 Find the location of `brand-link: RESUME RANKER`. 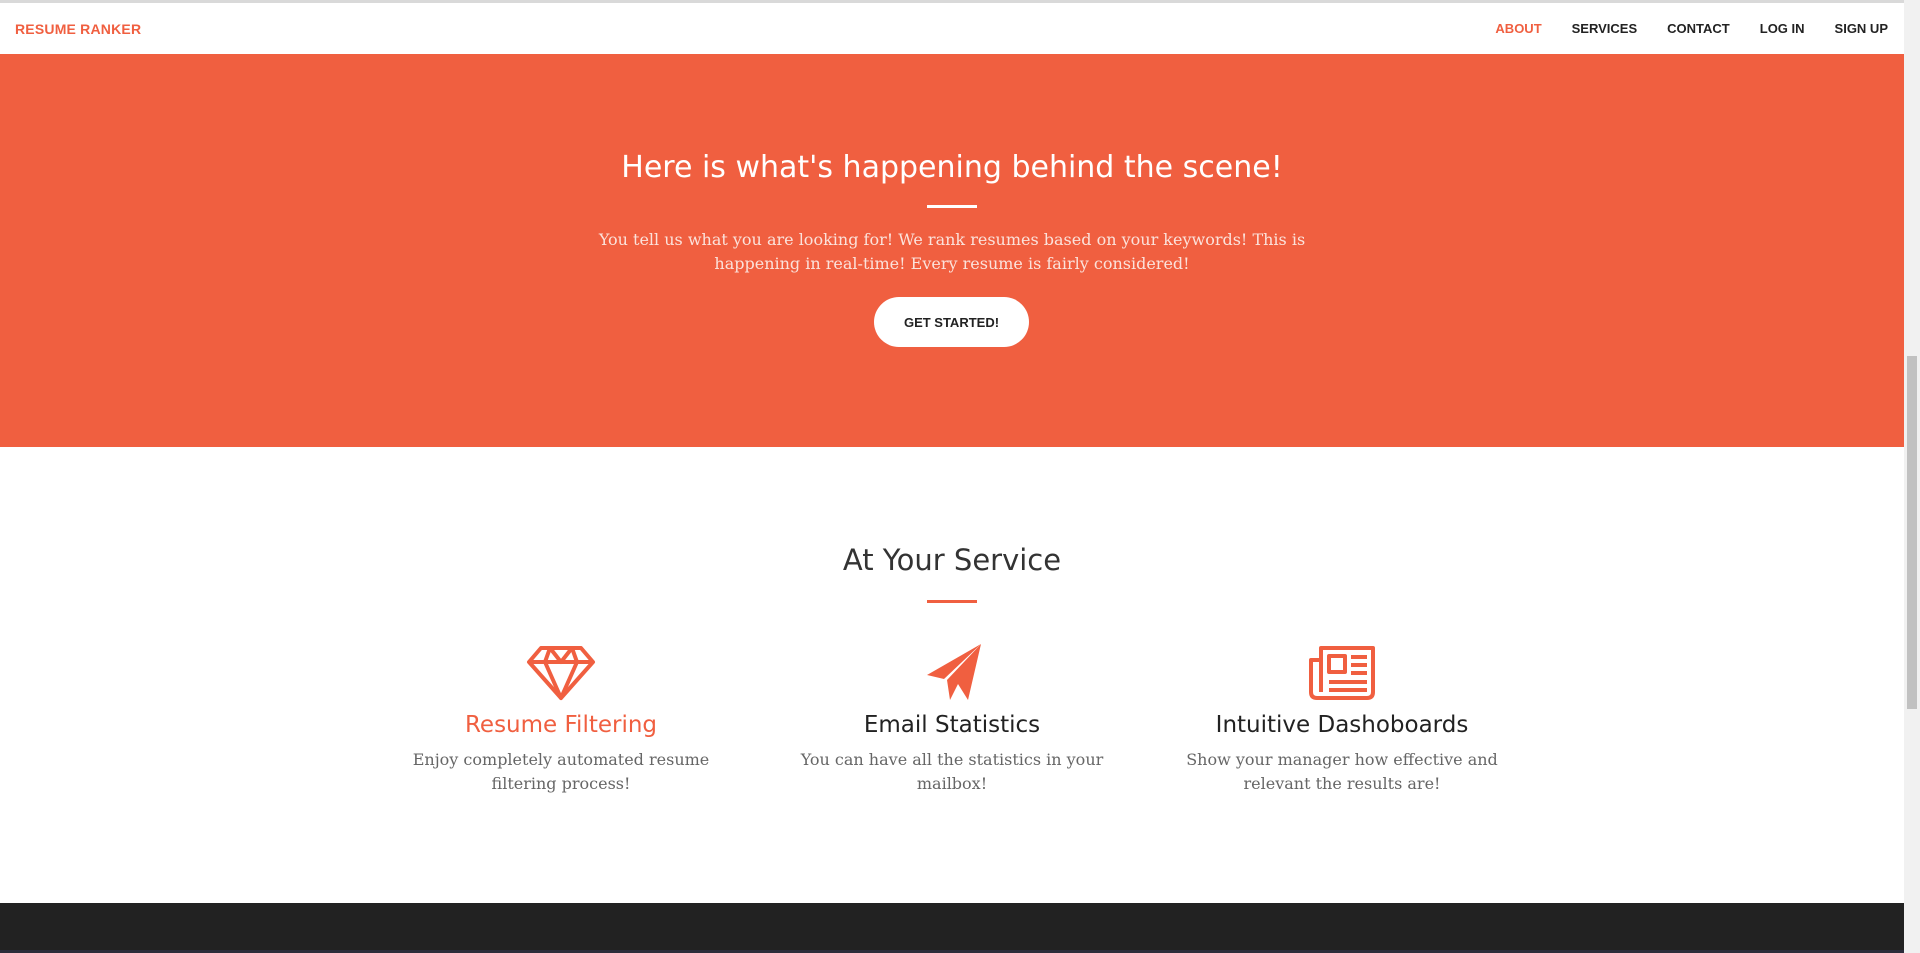

brand-link: RESUME RANKER is located at coordinates (78, 29).